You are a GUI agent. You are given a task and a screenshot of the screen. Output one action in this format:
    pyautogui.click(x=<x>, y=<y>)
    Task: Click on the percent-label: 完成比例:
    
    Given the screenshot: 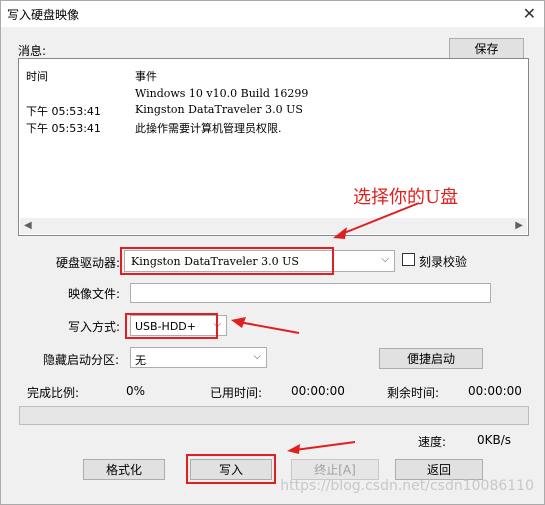 What is the action you would take?
    pyautogui.click(x=53, y=393)
    